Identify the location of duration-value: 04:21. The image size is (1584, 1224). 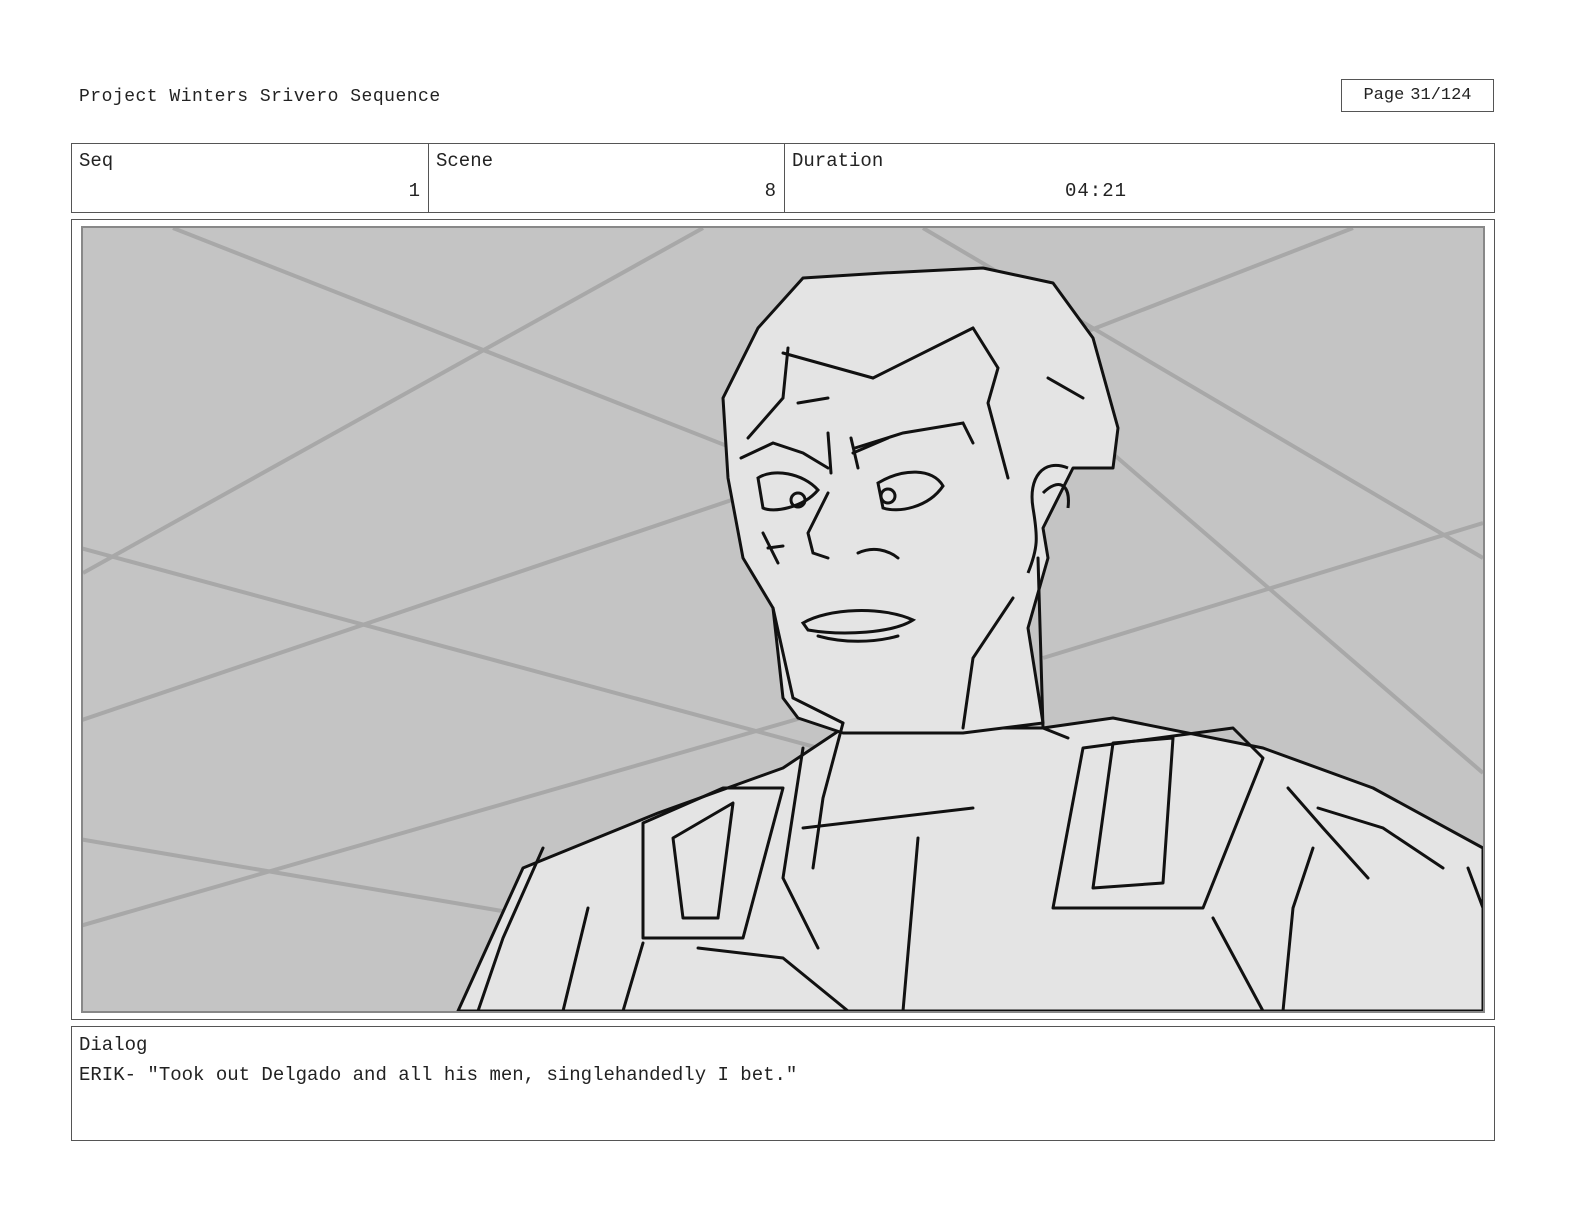
(1096, 191).